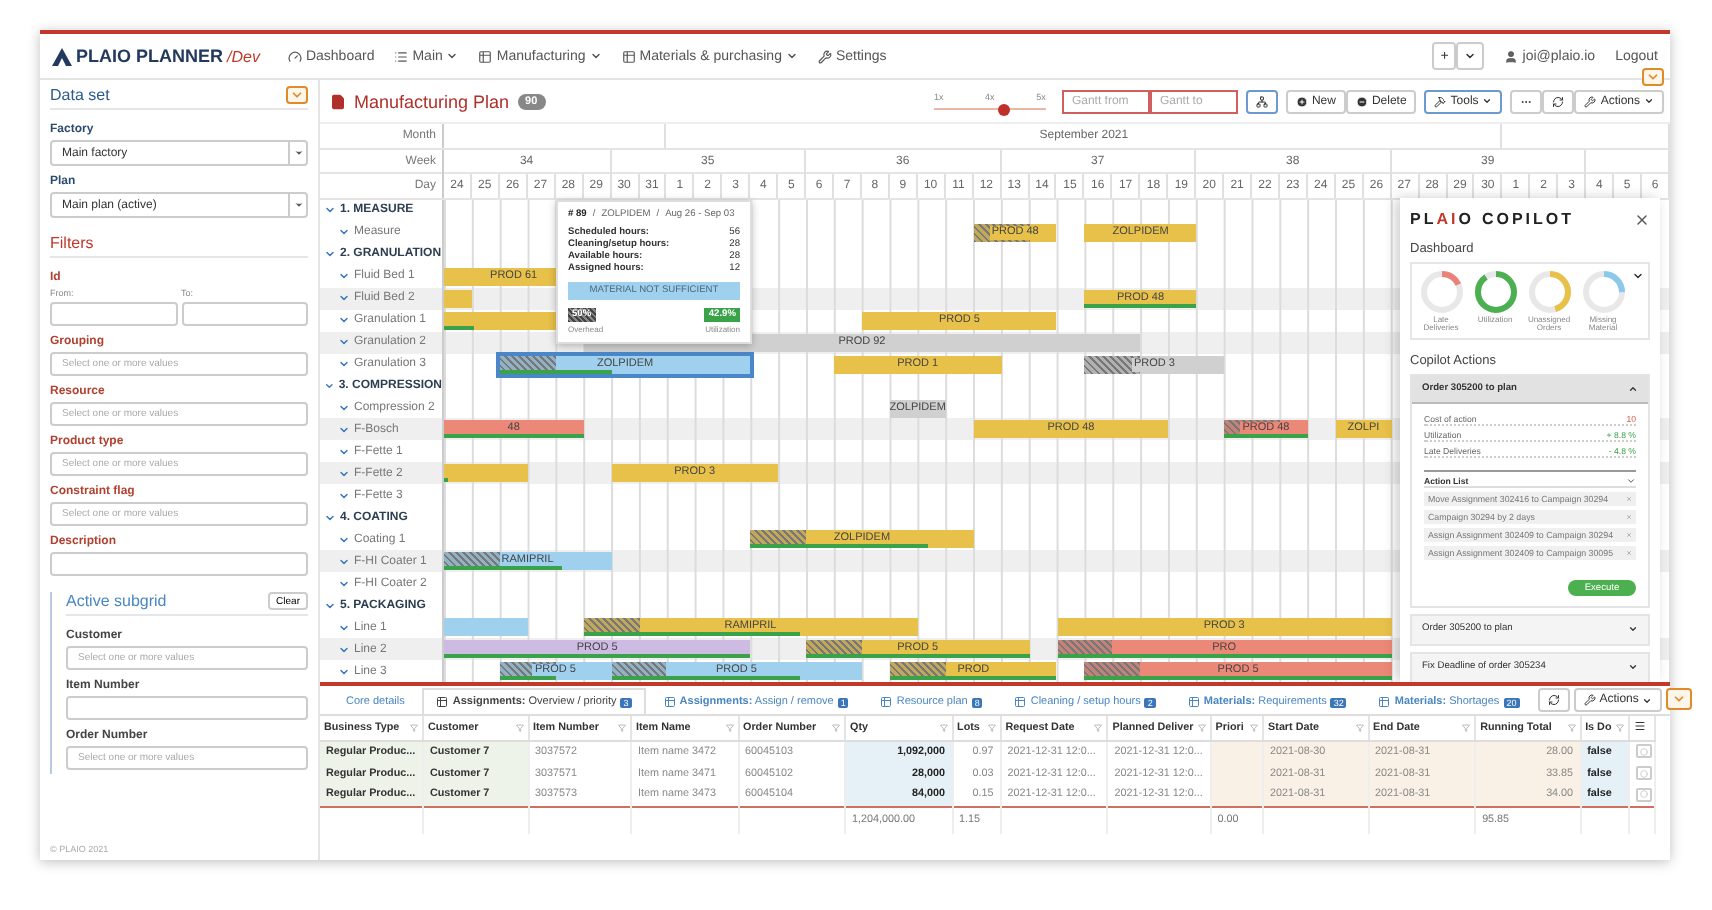 This screenshot has height=910, width=1712. Describe the element at coordinates (1440, 101) in the screenshot. I see `hammer-icon` at that location.